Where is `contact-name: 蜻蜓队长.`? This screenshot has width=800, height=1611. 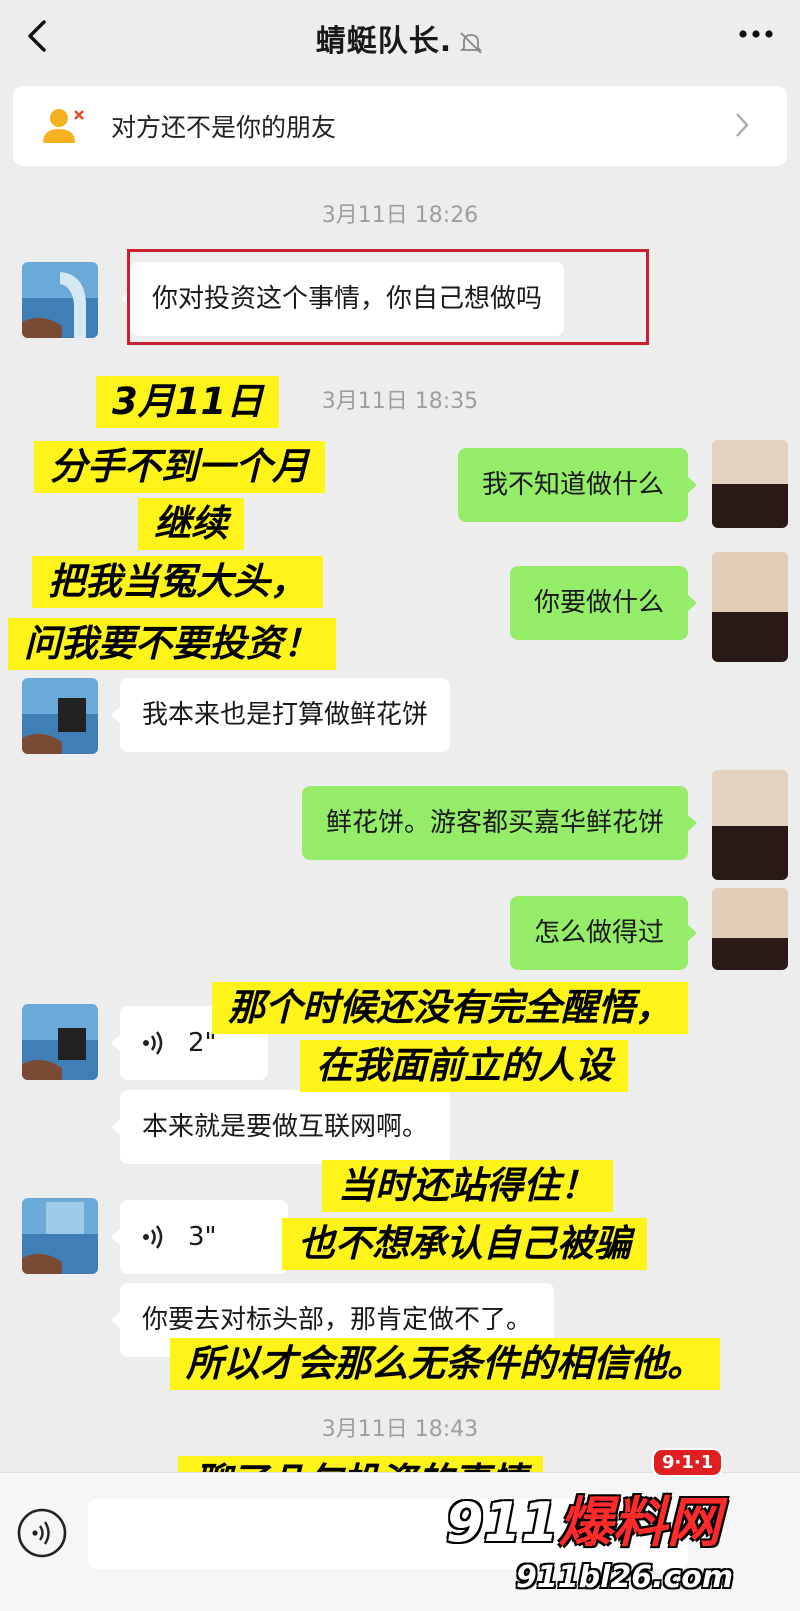
contact-name: 蜻蜓队长. is located at coordinates (384, 41).